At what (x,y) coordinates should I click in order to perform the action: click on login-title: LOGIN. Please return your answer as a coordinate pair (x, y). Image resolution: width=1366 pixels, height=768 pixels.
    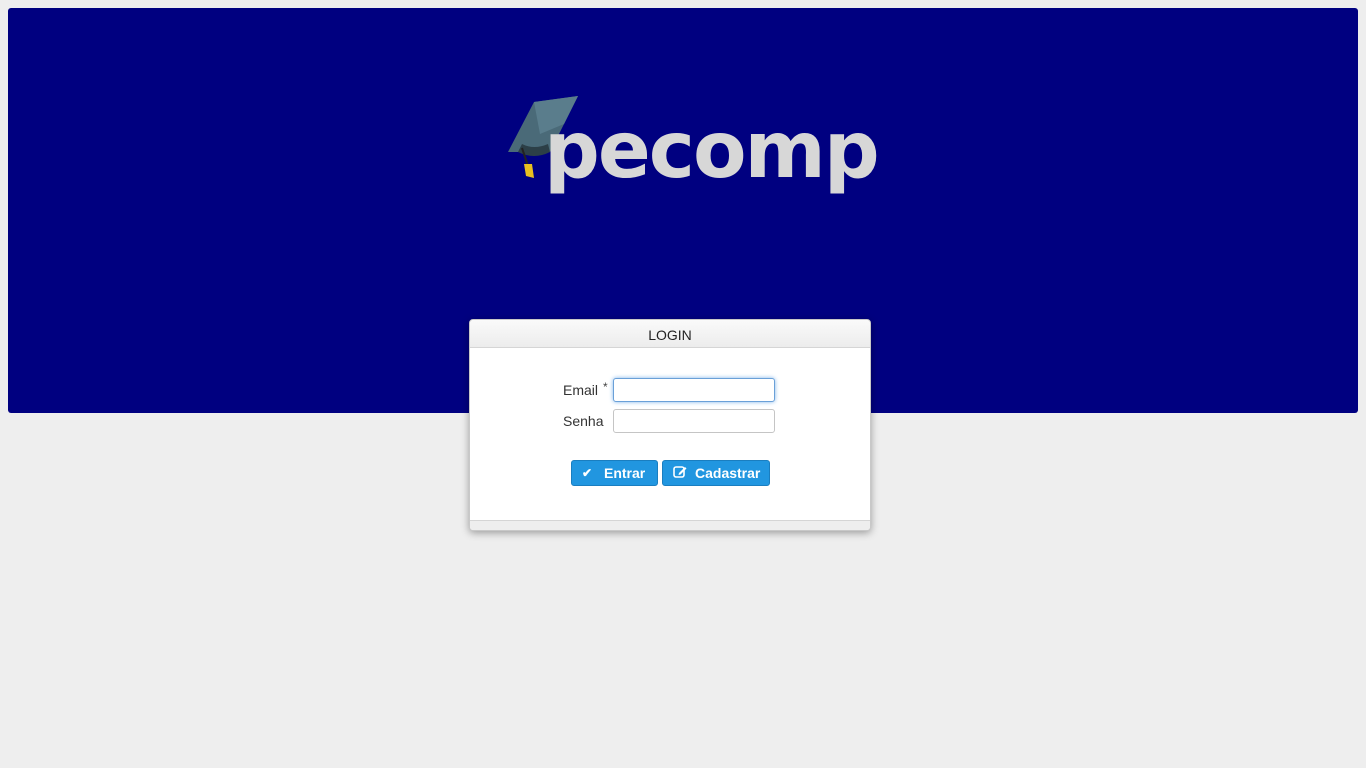
    Looking at the image, I should click on (670, 334).